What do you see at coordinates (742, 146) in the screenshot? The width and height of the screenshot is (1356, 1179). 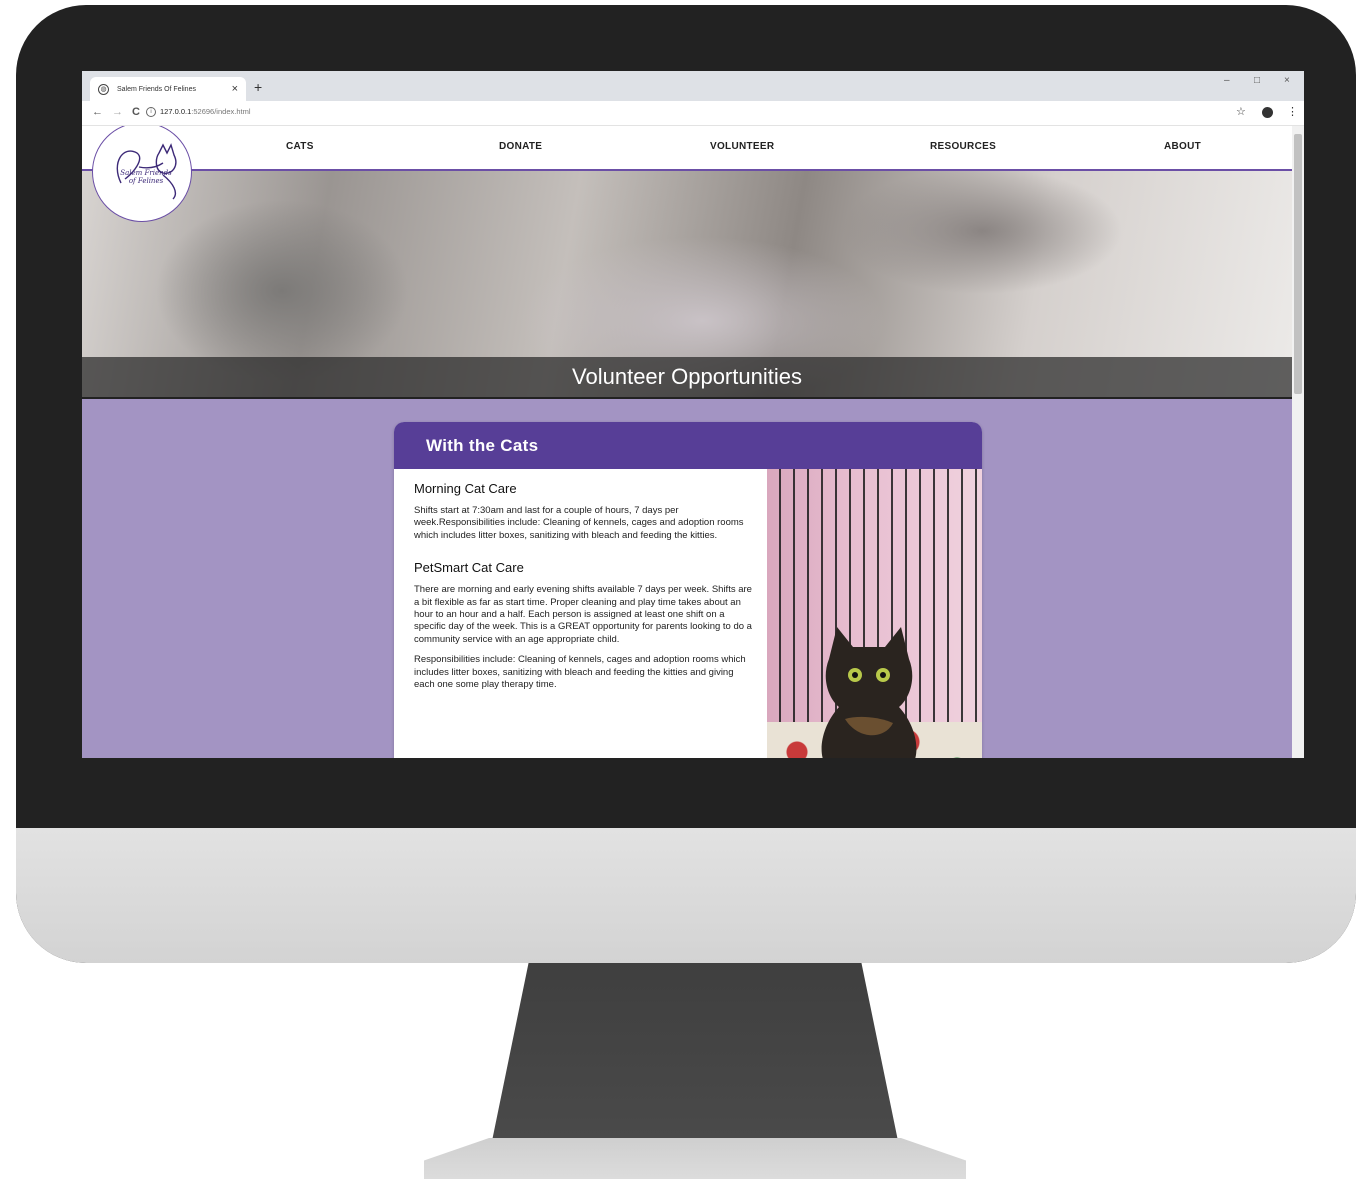 I see `nav-link-volunteer: VOLUNTEER` at bounding box center [742, 146].